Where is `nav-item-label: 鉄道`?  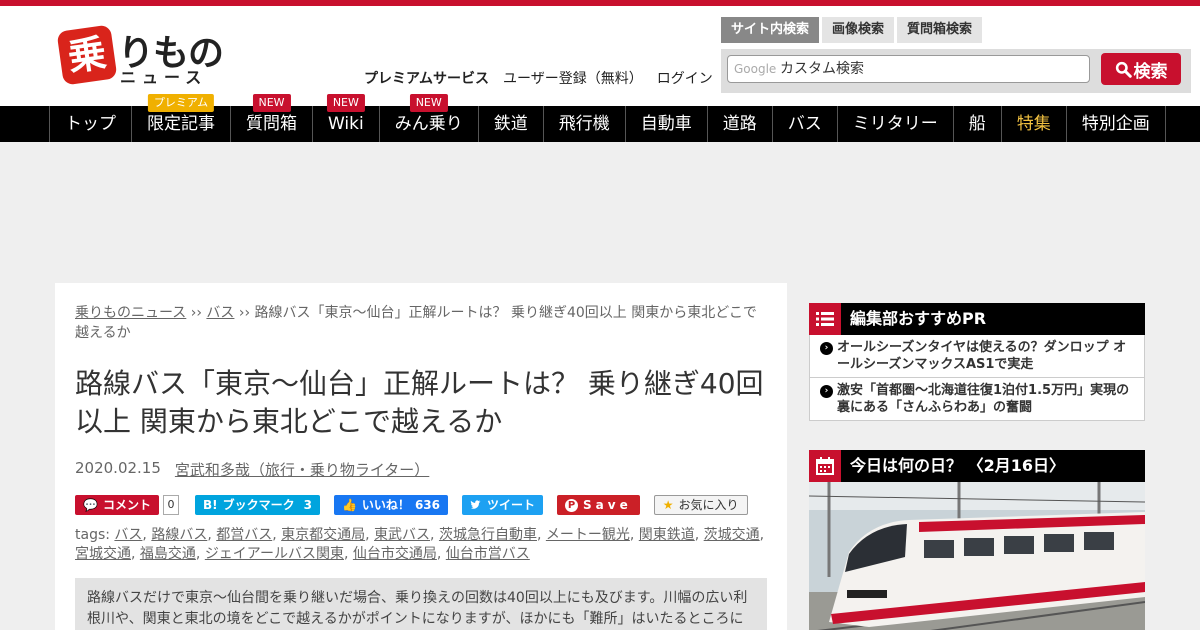
nav-item-label: 鉄道 is located at coordinates (510, 124).